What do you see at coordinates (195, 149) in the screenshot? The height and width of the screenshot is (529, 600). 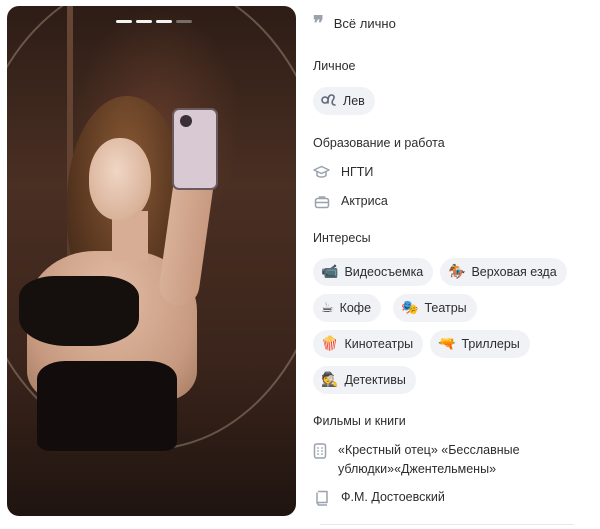 I see `photo-phone` at bounding box center [195, 149].